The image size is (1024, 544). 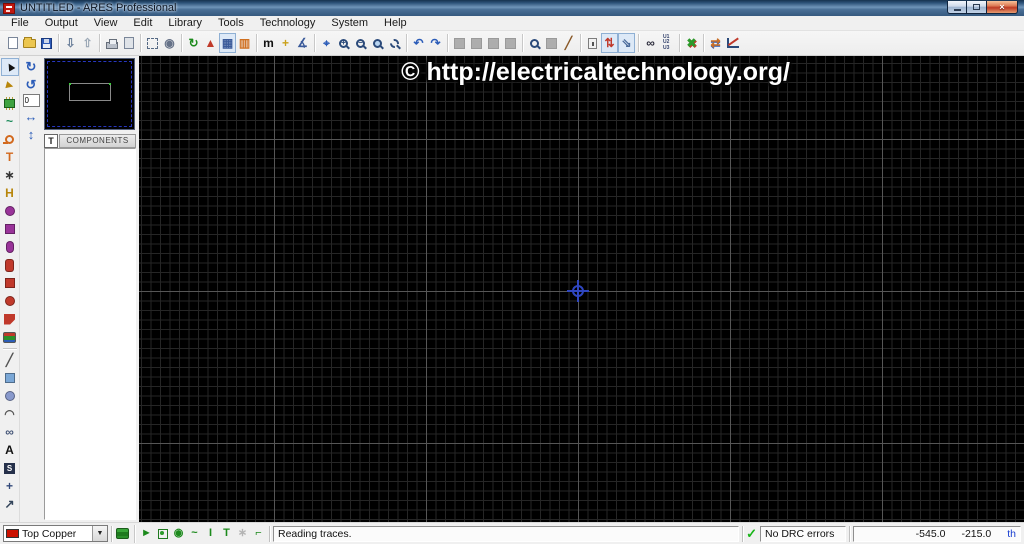 I want to click on zone-mode-button: T, so click(x=10, y=157).